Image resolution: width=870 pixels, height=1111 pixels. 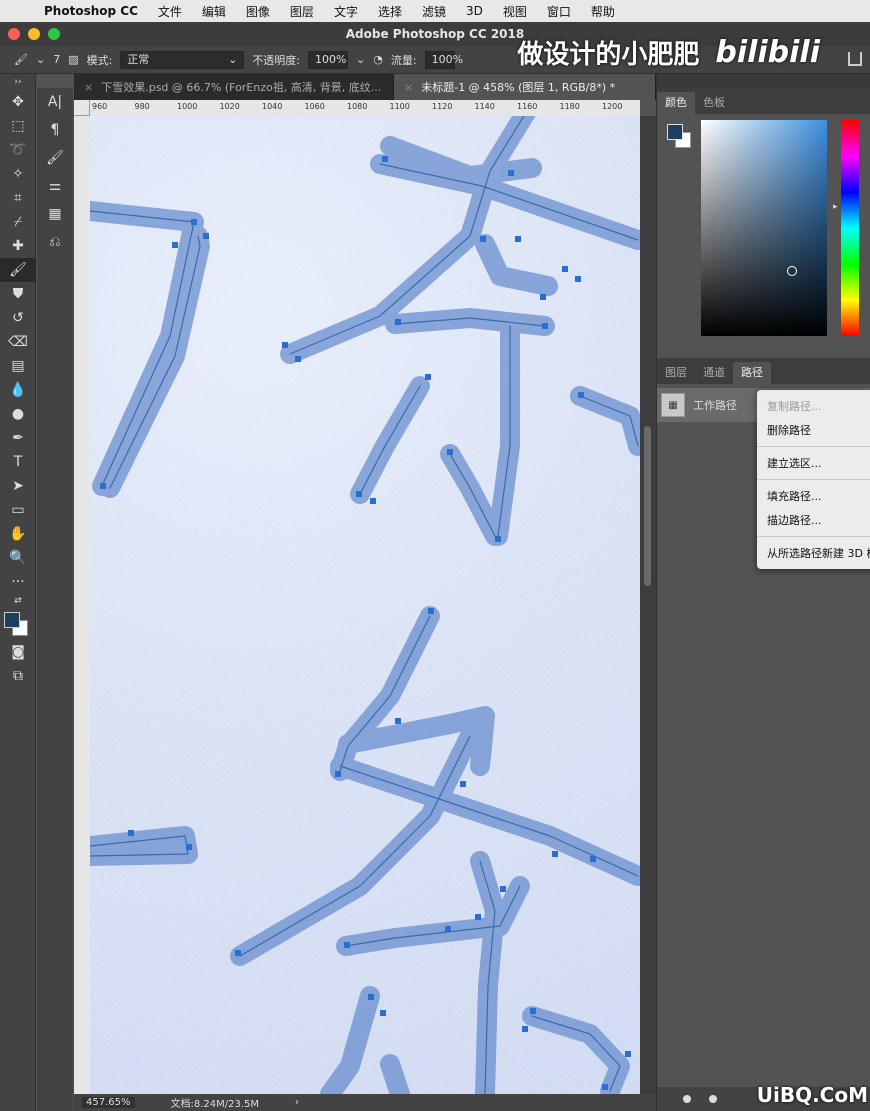 What do you see at coordinates (54, 34) in the screenshot?
I see `zoom-window-button` at bounding box center [54, 34].